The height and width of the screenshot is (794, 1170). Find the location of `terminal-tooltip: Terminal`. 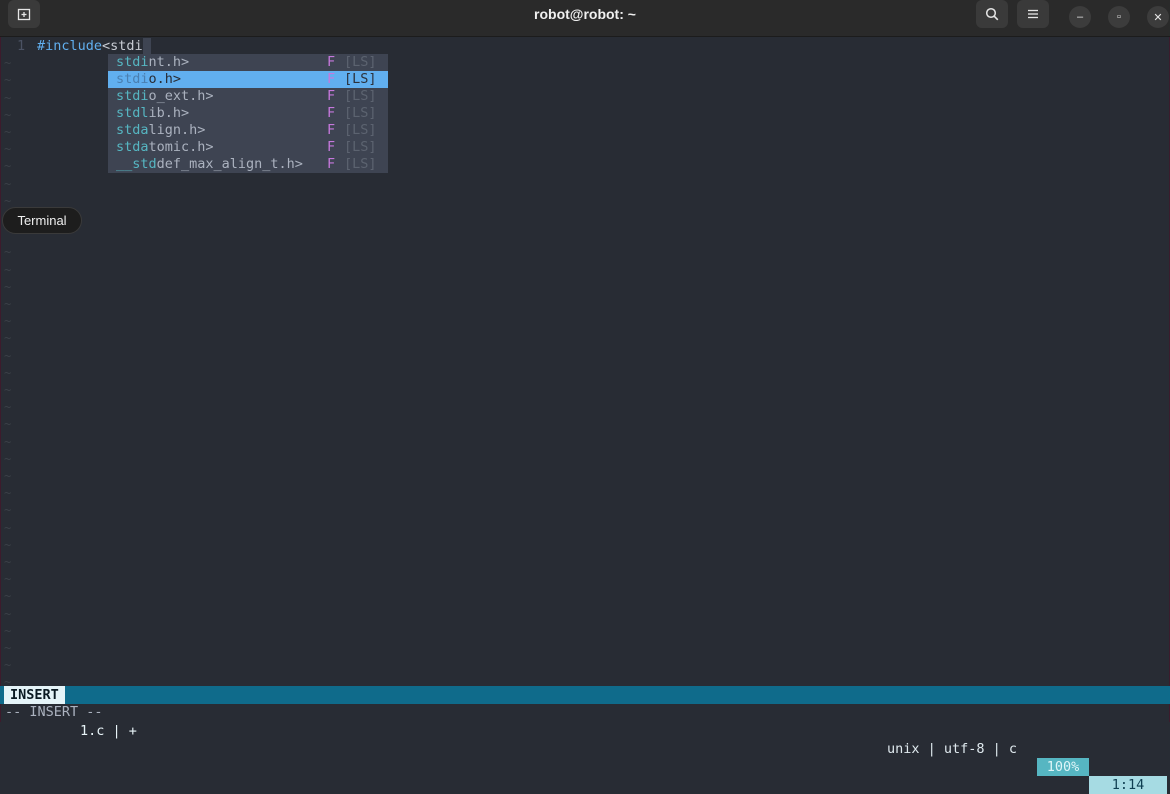

terminal-tooltip: Terminal is located at coordinates (42, 220).